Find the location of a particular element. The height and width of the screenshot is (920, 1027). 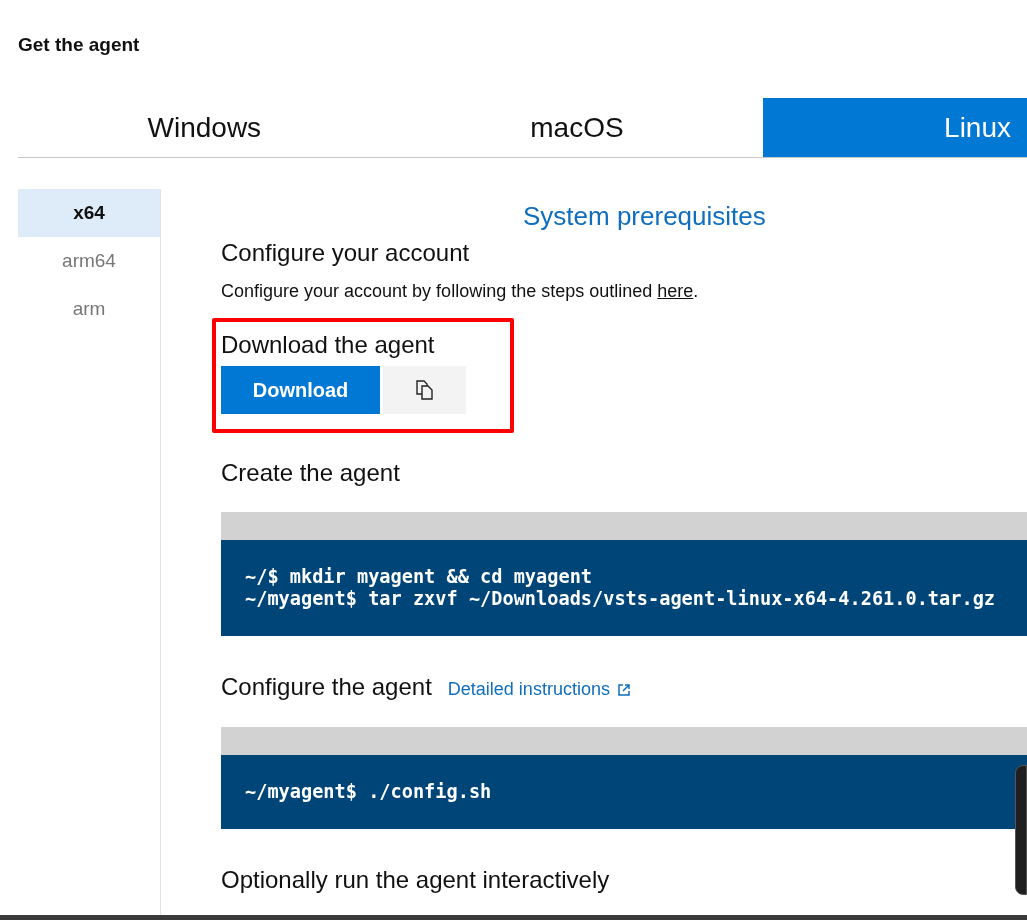

architecture-item: x64 is located at coordinates (89, 213).